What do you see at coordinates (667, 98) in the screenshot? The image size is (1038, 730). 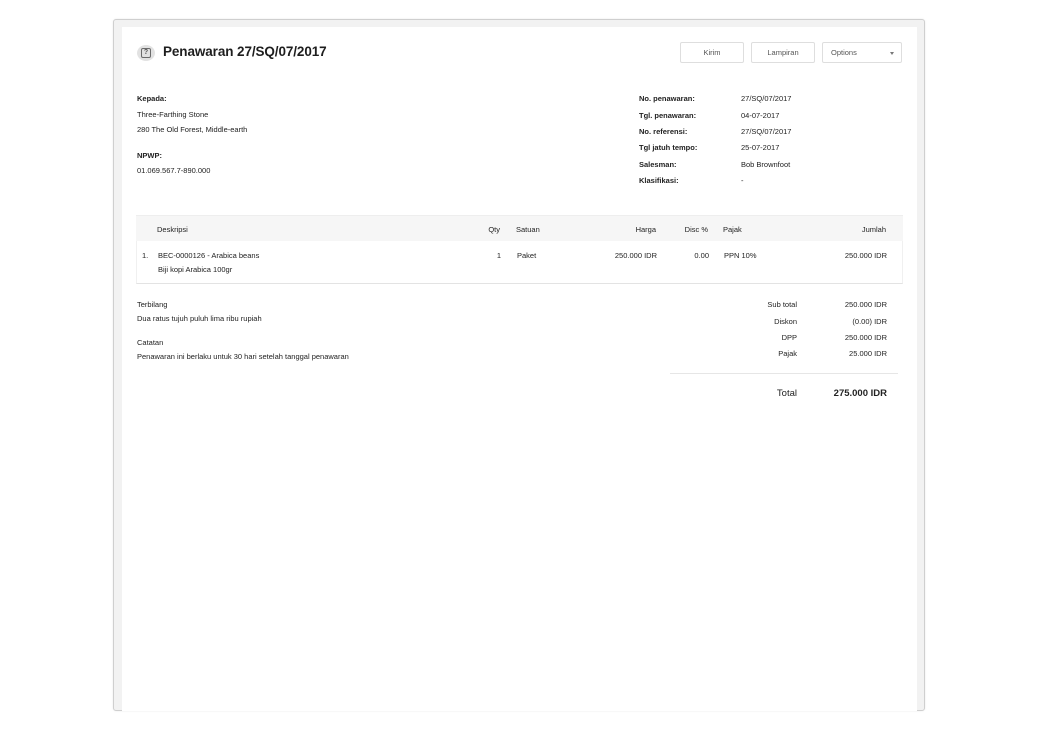 I see `info-label-no-penawaran: No. penawaran:` at bounding box center [667, 98].